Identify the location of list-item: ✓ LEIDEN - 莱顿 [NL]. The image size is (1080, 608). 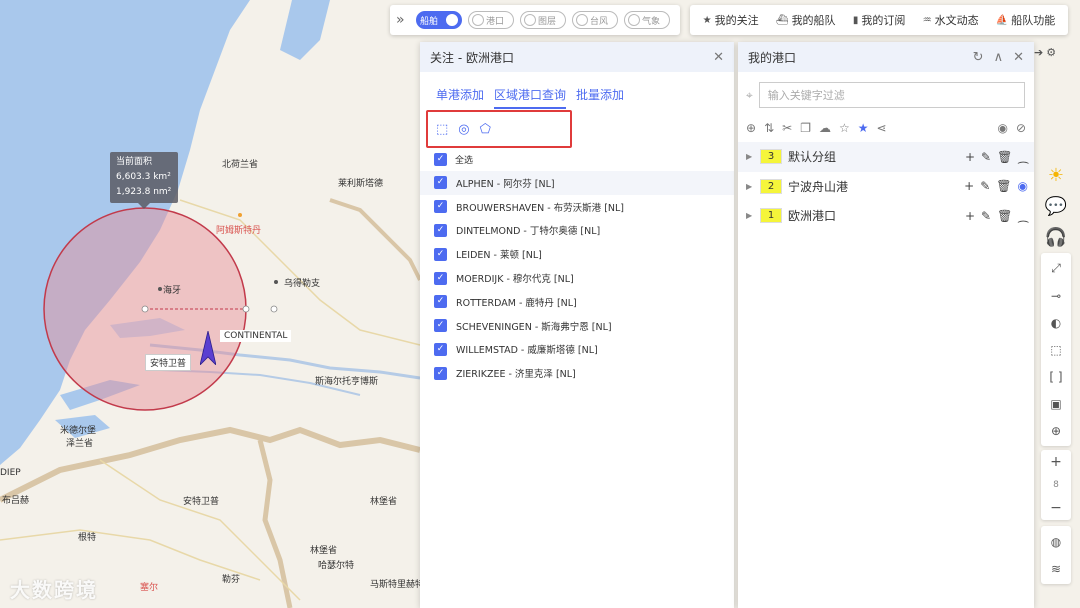
(577, 254).